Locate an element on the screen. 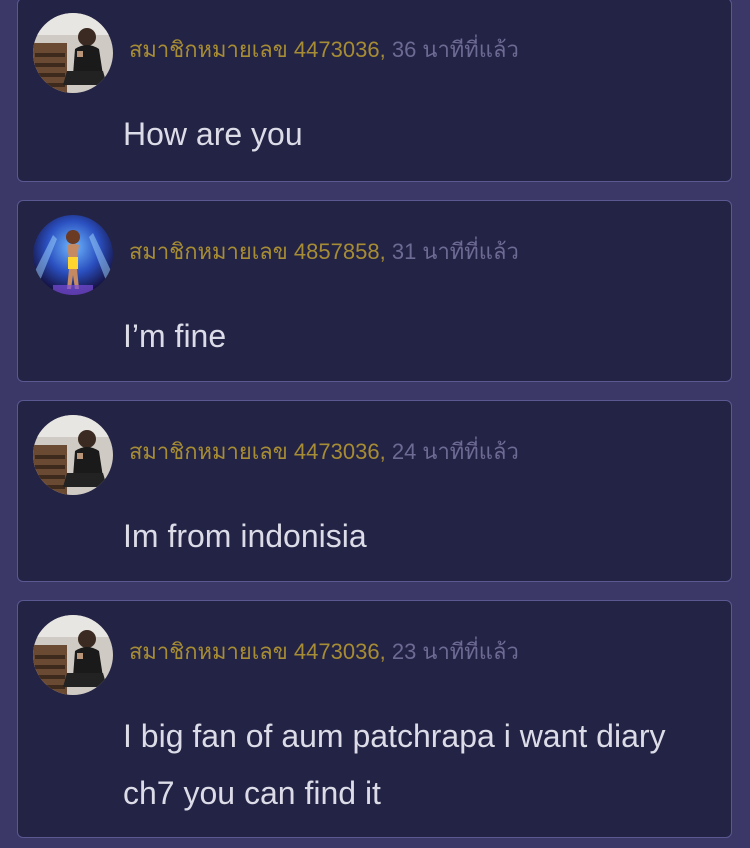 The image size is (750, 848). comment-meta: สมาชิกหมายเลข 4473036, 23 นาทีที่แล้ว is located at coordinates (324, 652).